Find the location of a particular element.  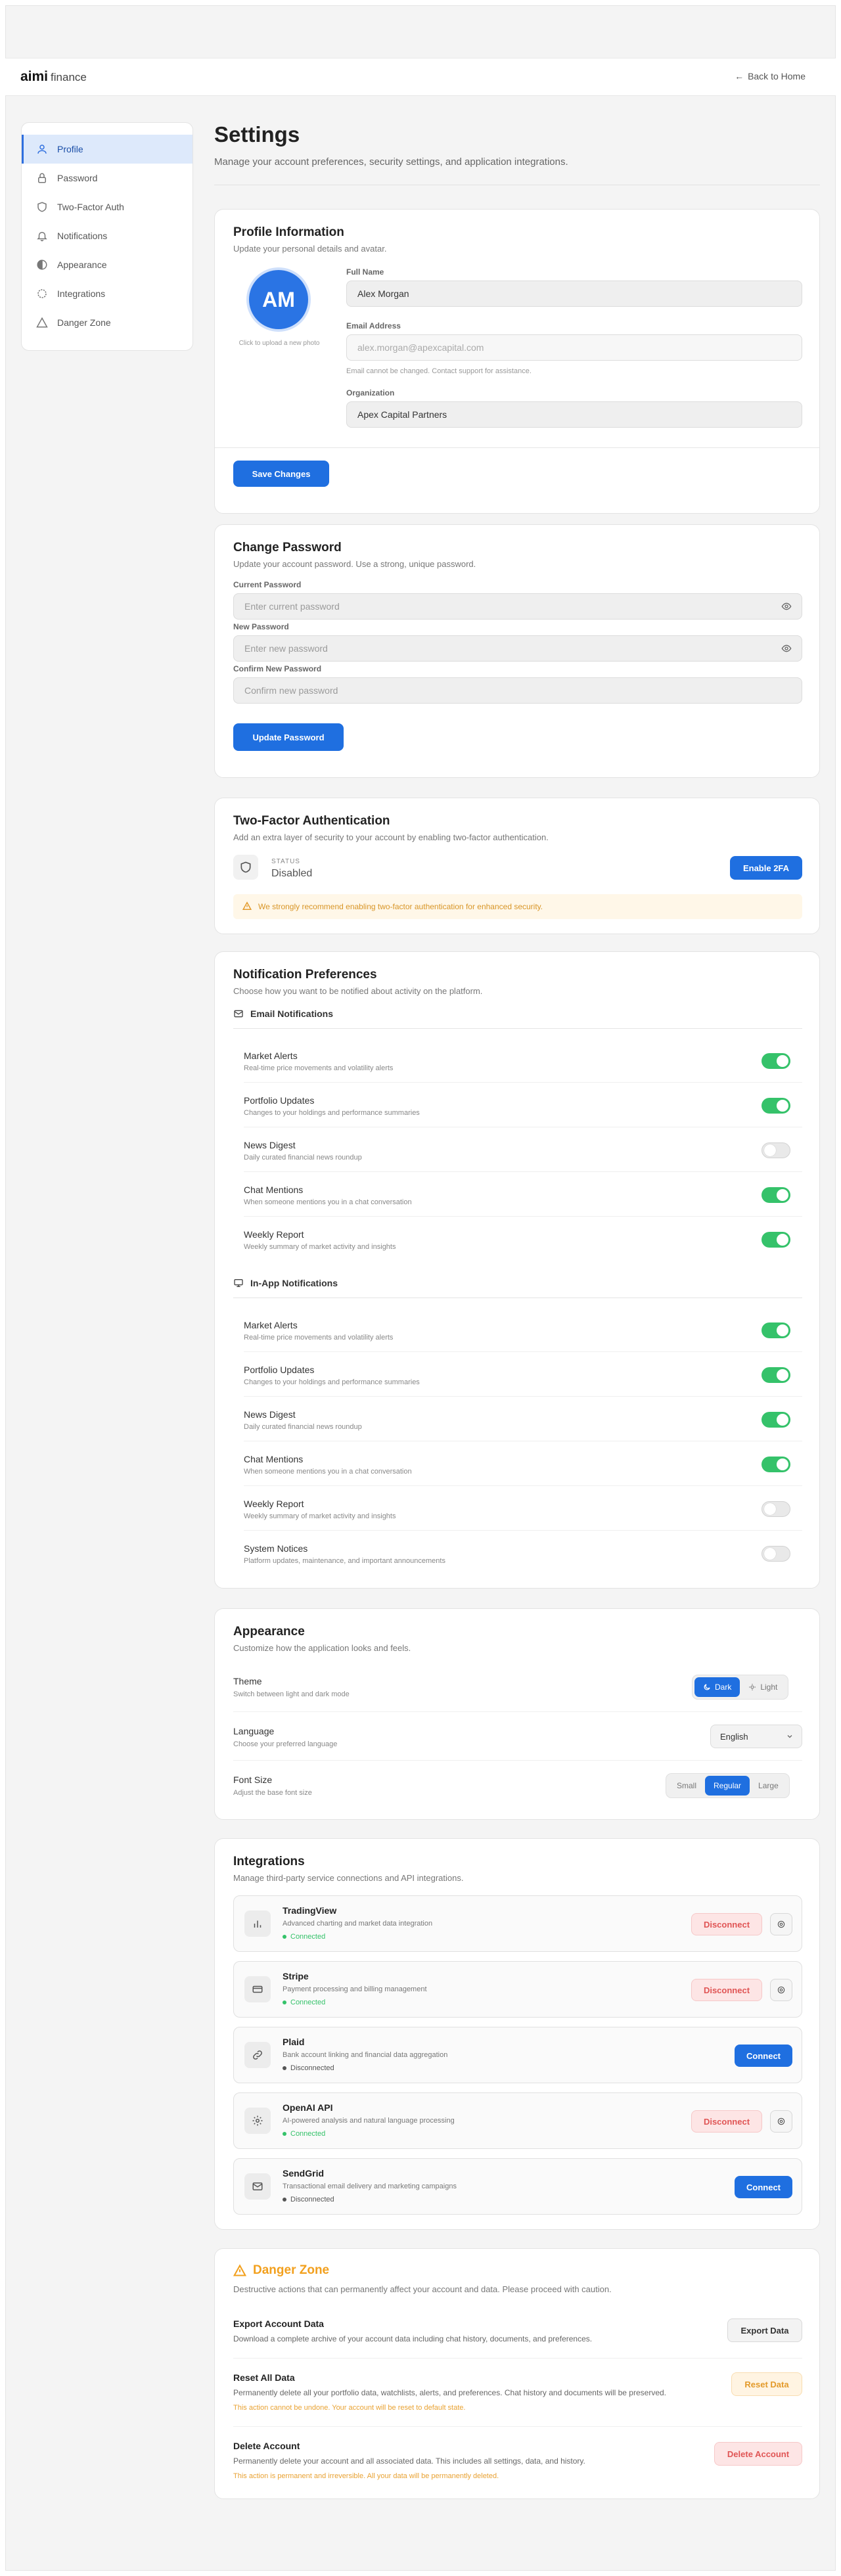

font-size-toggle: Small Regular Large is located at coordinates (728, 1785).